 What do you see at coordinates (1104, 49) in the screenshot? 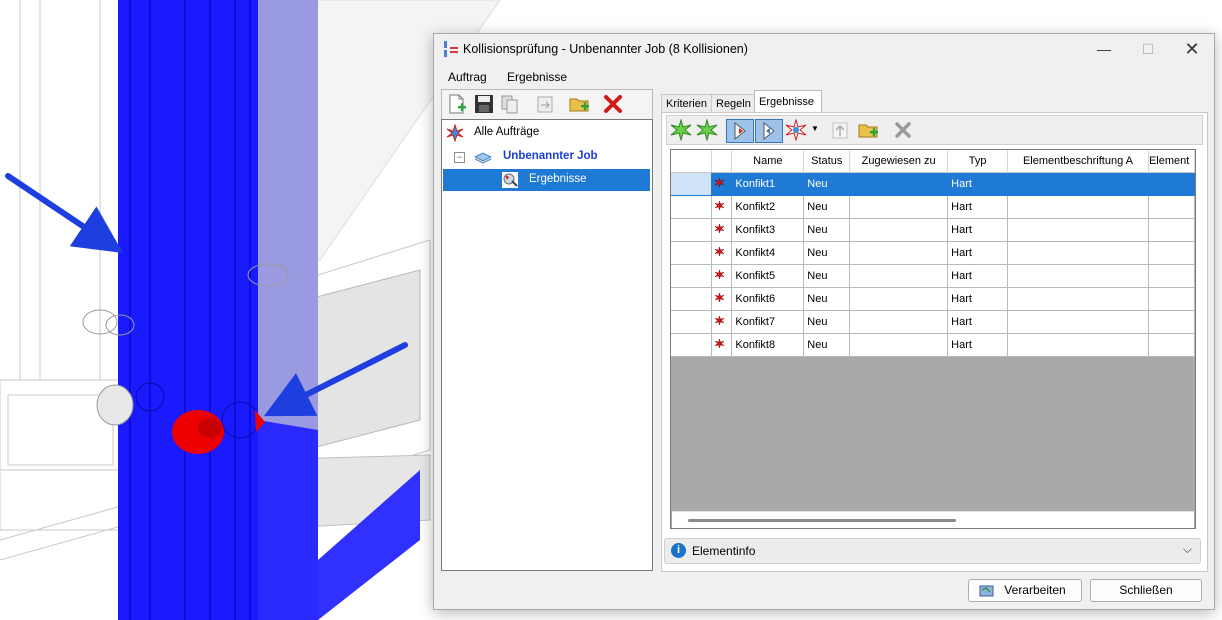
I see `minimize-icon: —` at bounding box center [1104, 49].